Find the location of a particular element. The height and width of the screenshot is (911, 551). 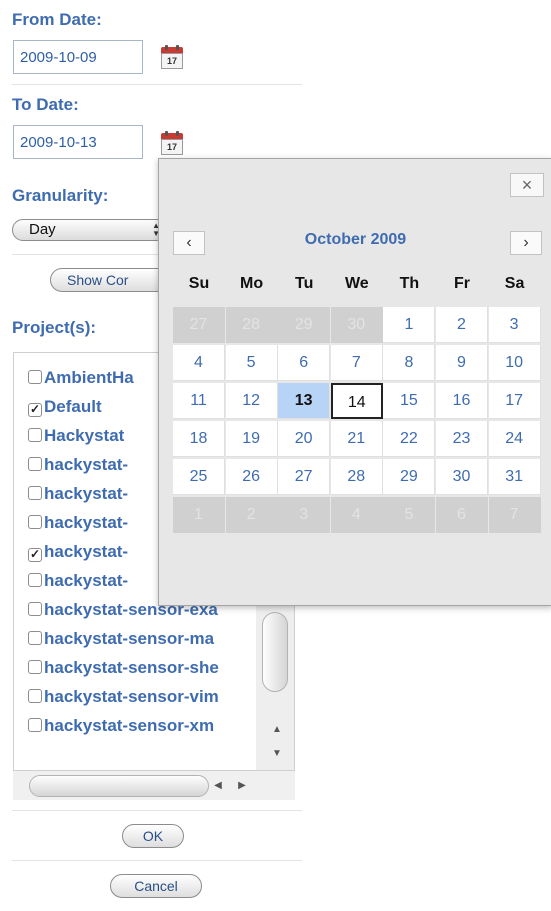

calendar-day: 19 is located at coordinates (251, 439).